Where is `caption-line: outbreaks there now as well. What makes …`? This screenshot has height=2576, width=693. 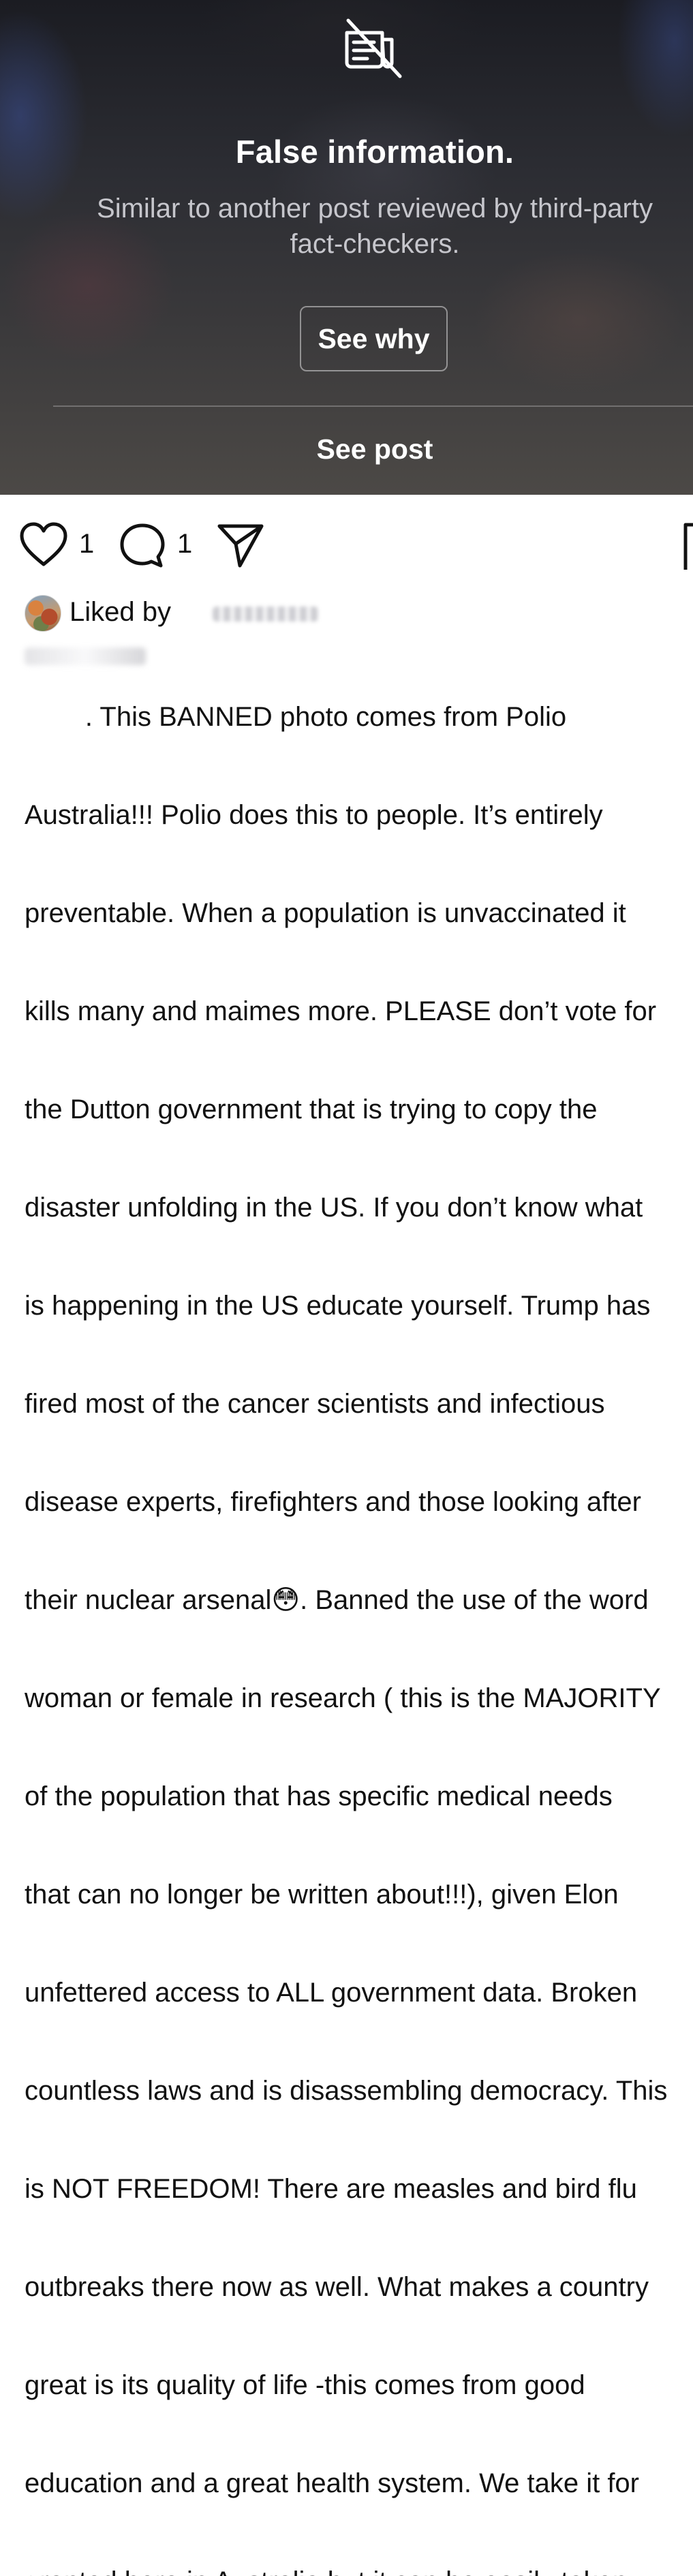 caption-line: outbreaks there now as well. What makes … is located at coordinates (337, 2287).